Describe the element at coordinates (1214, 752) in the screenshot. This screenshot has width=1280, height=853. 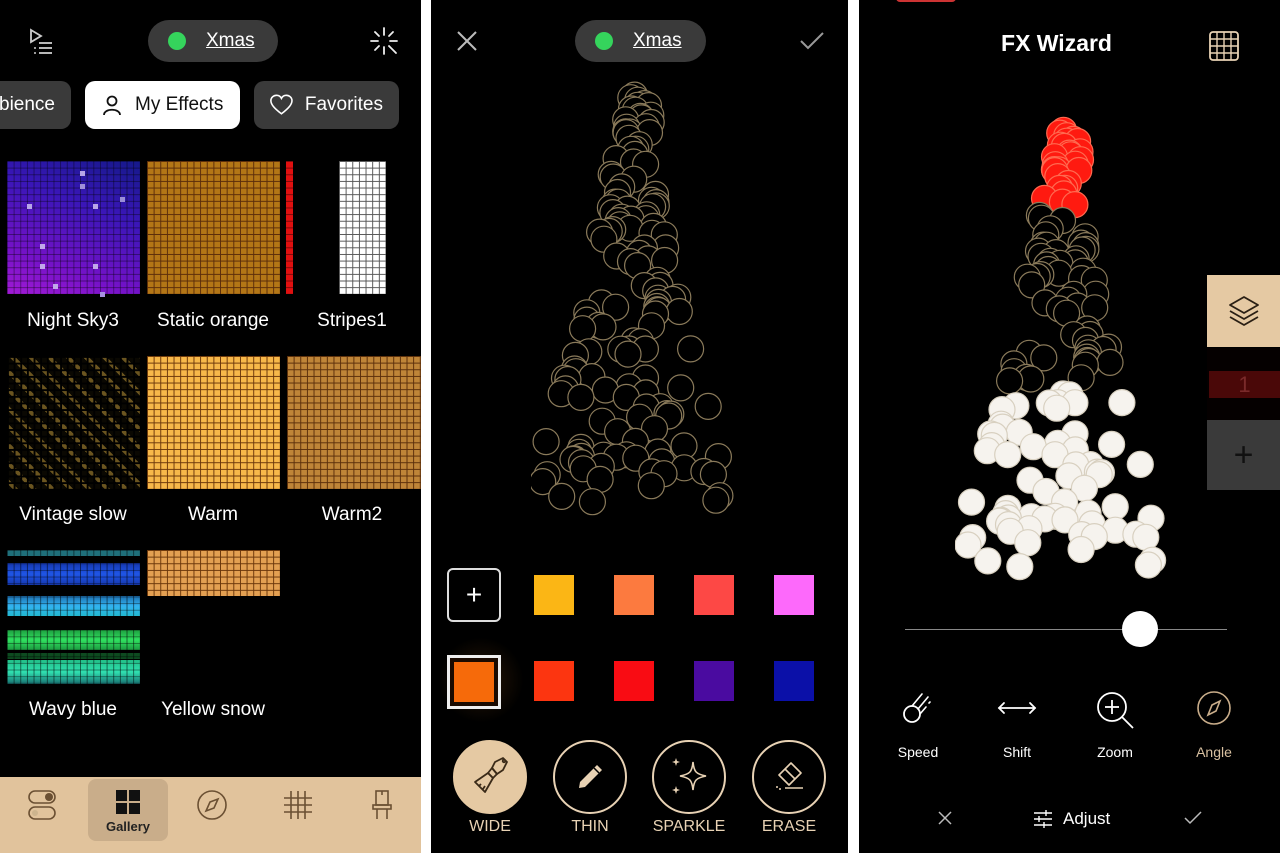
I see `control-label: Angle` at that location.